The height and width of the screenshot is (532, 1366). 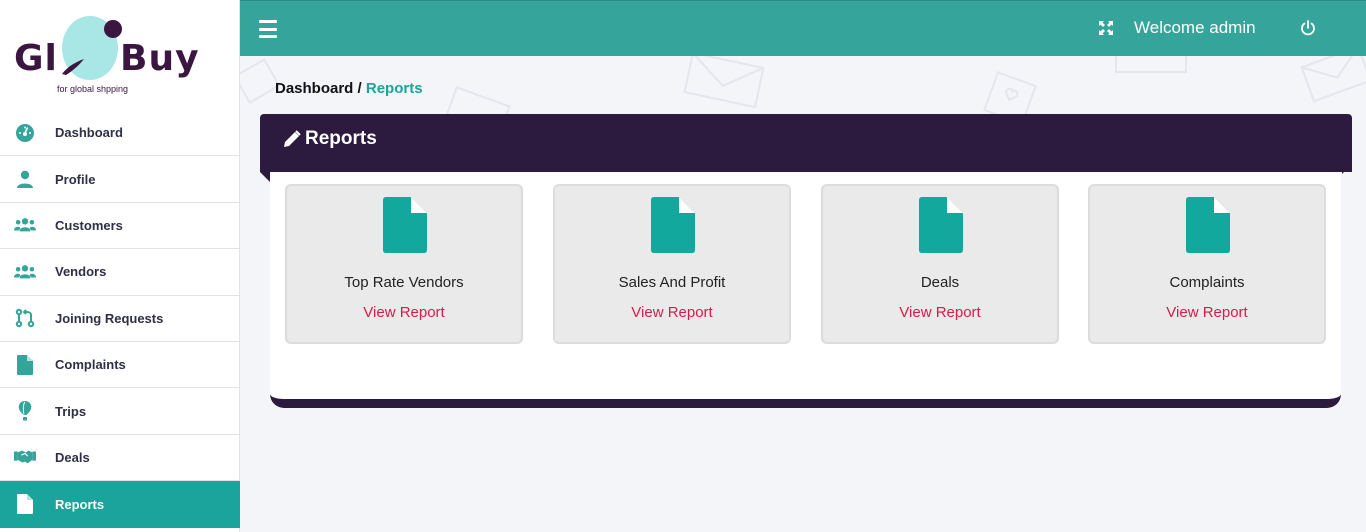 I want to click on panel-title: Reports, so click(x=330, y=139).